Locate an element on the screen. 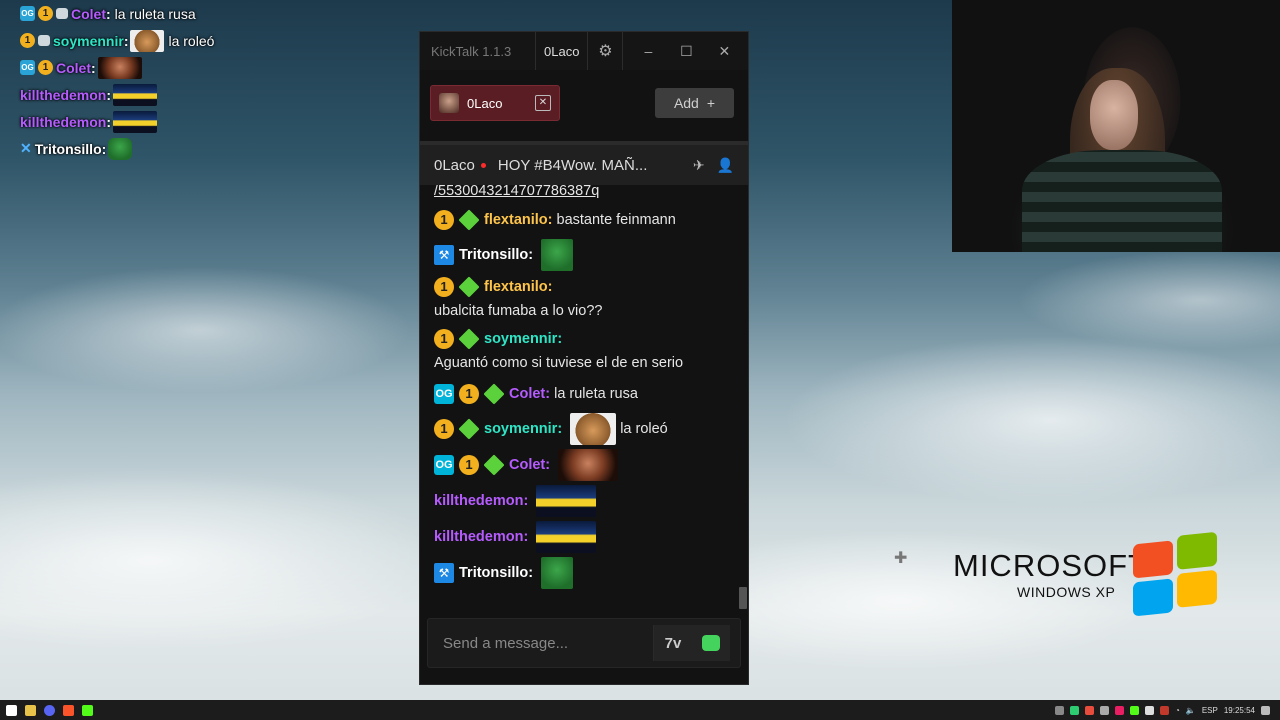 The width and height of the screenshot is (1280, 720). overlay-username: Colet is located at coordinates (73, 67).